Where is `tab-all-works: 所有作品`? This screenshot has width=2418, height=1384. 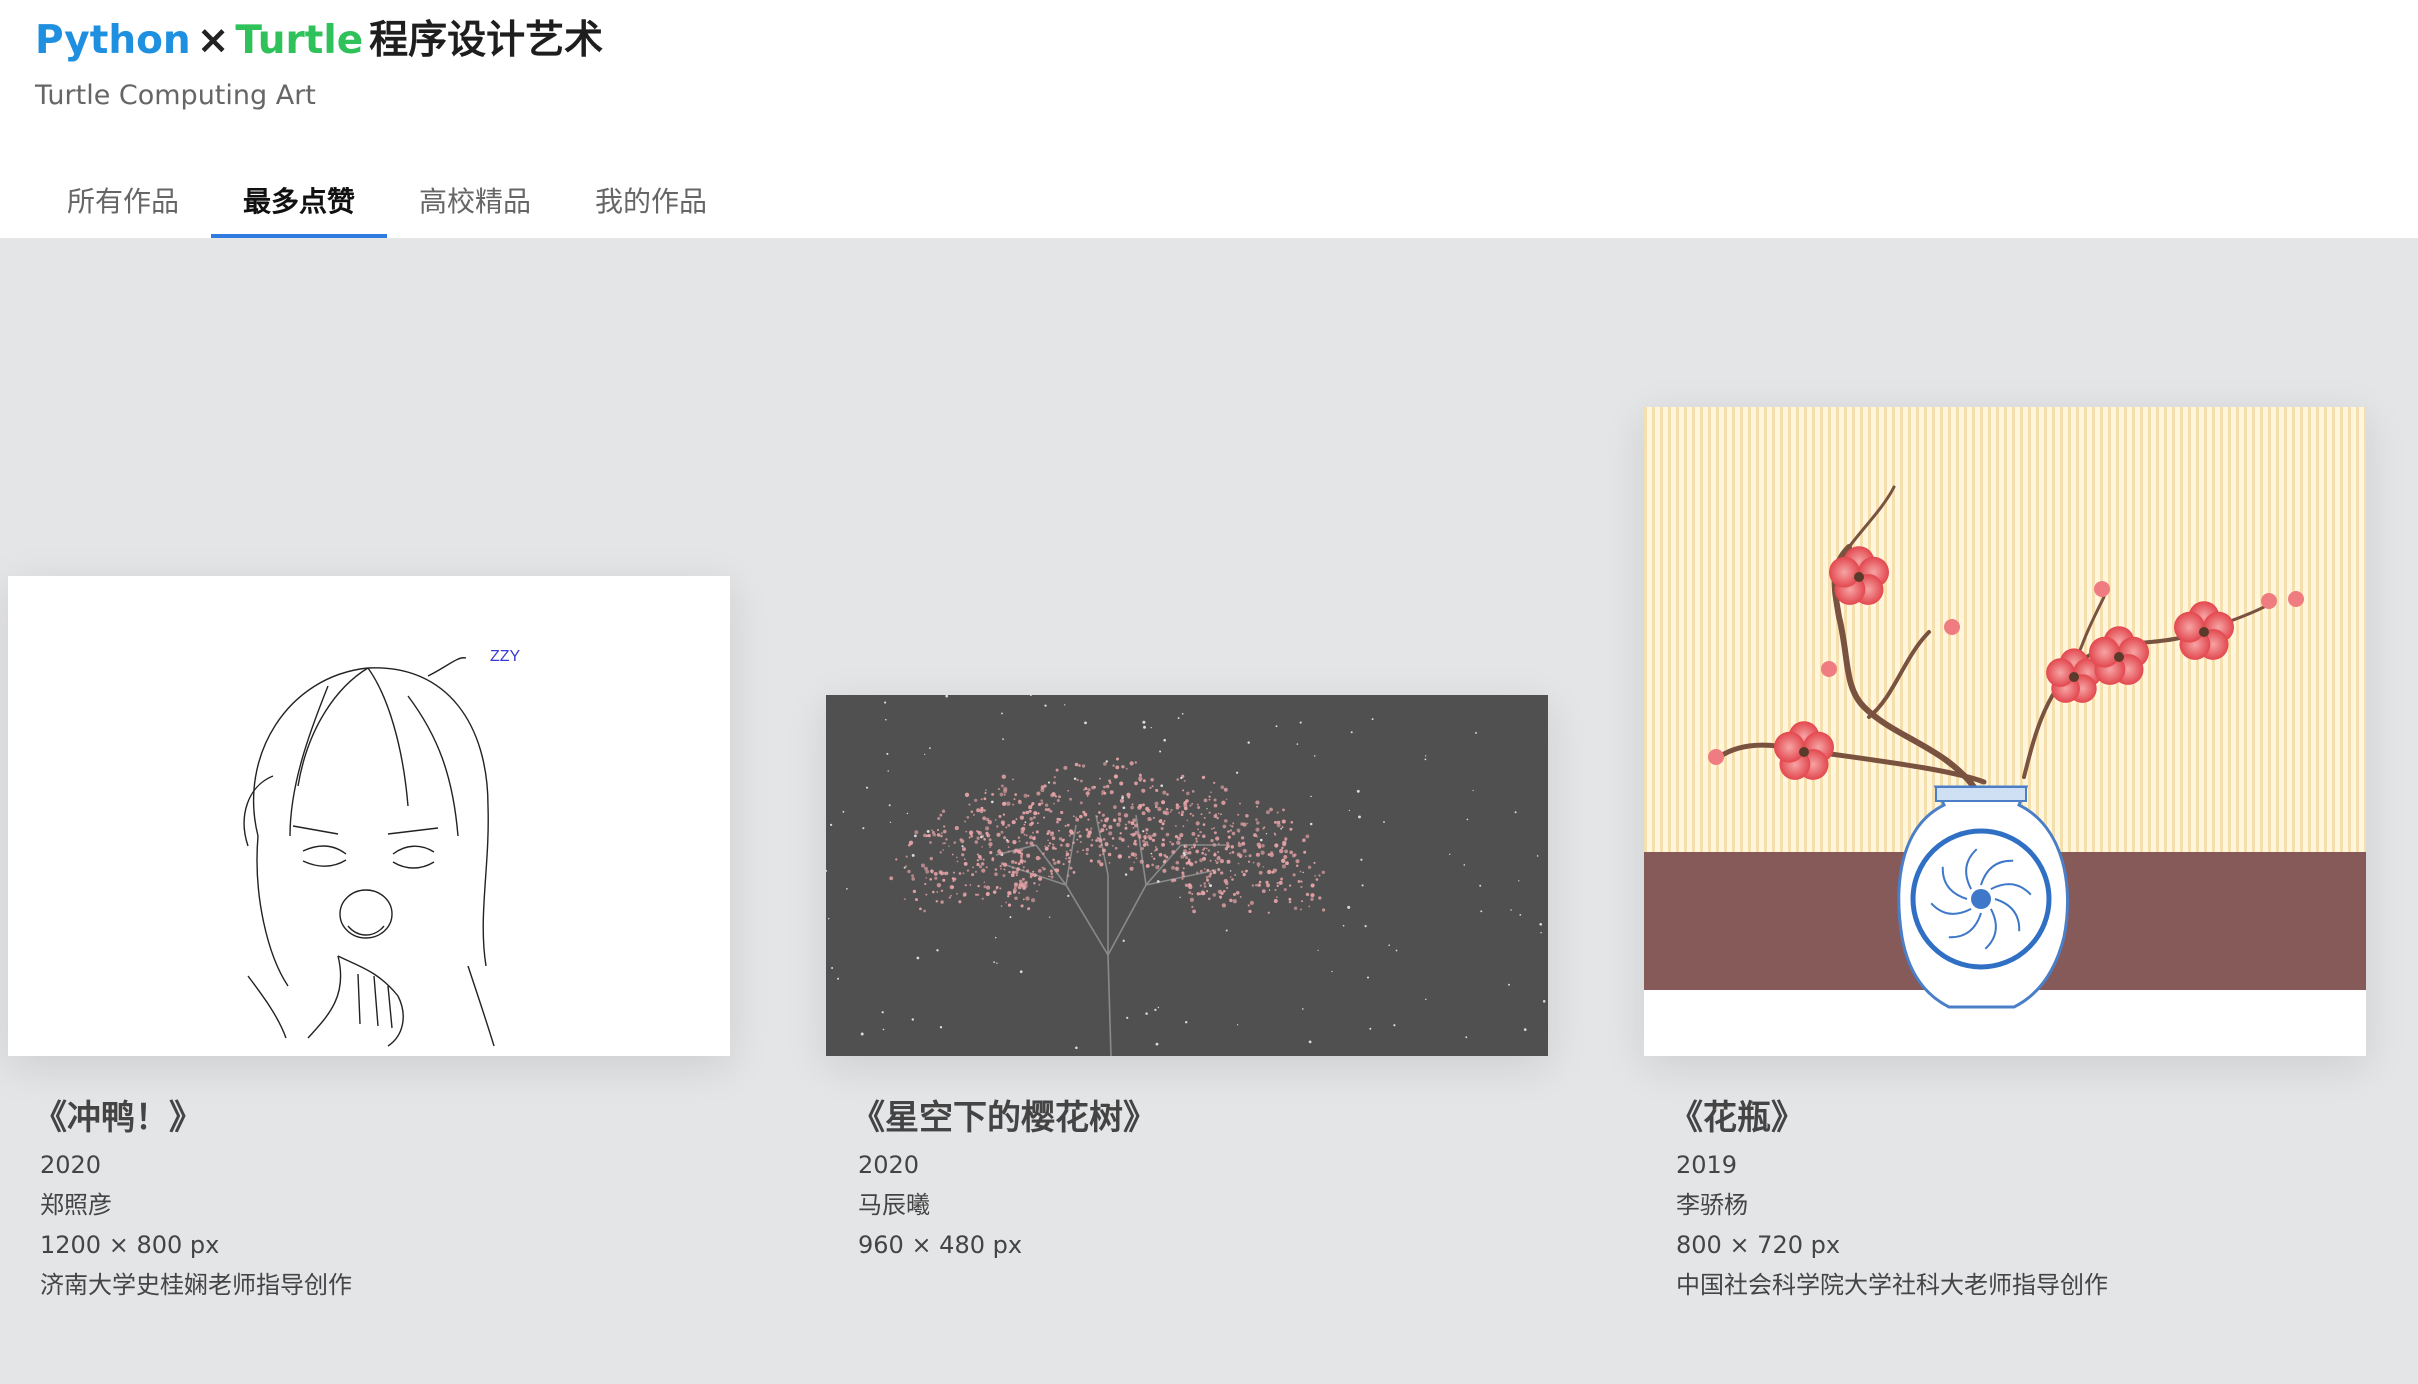 tab-all-works: 所有作品 is located at coordinates (123, 206).